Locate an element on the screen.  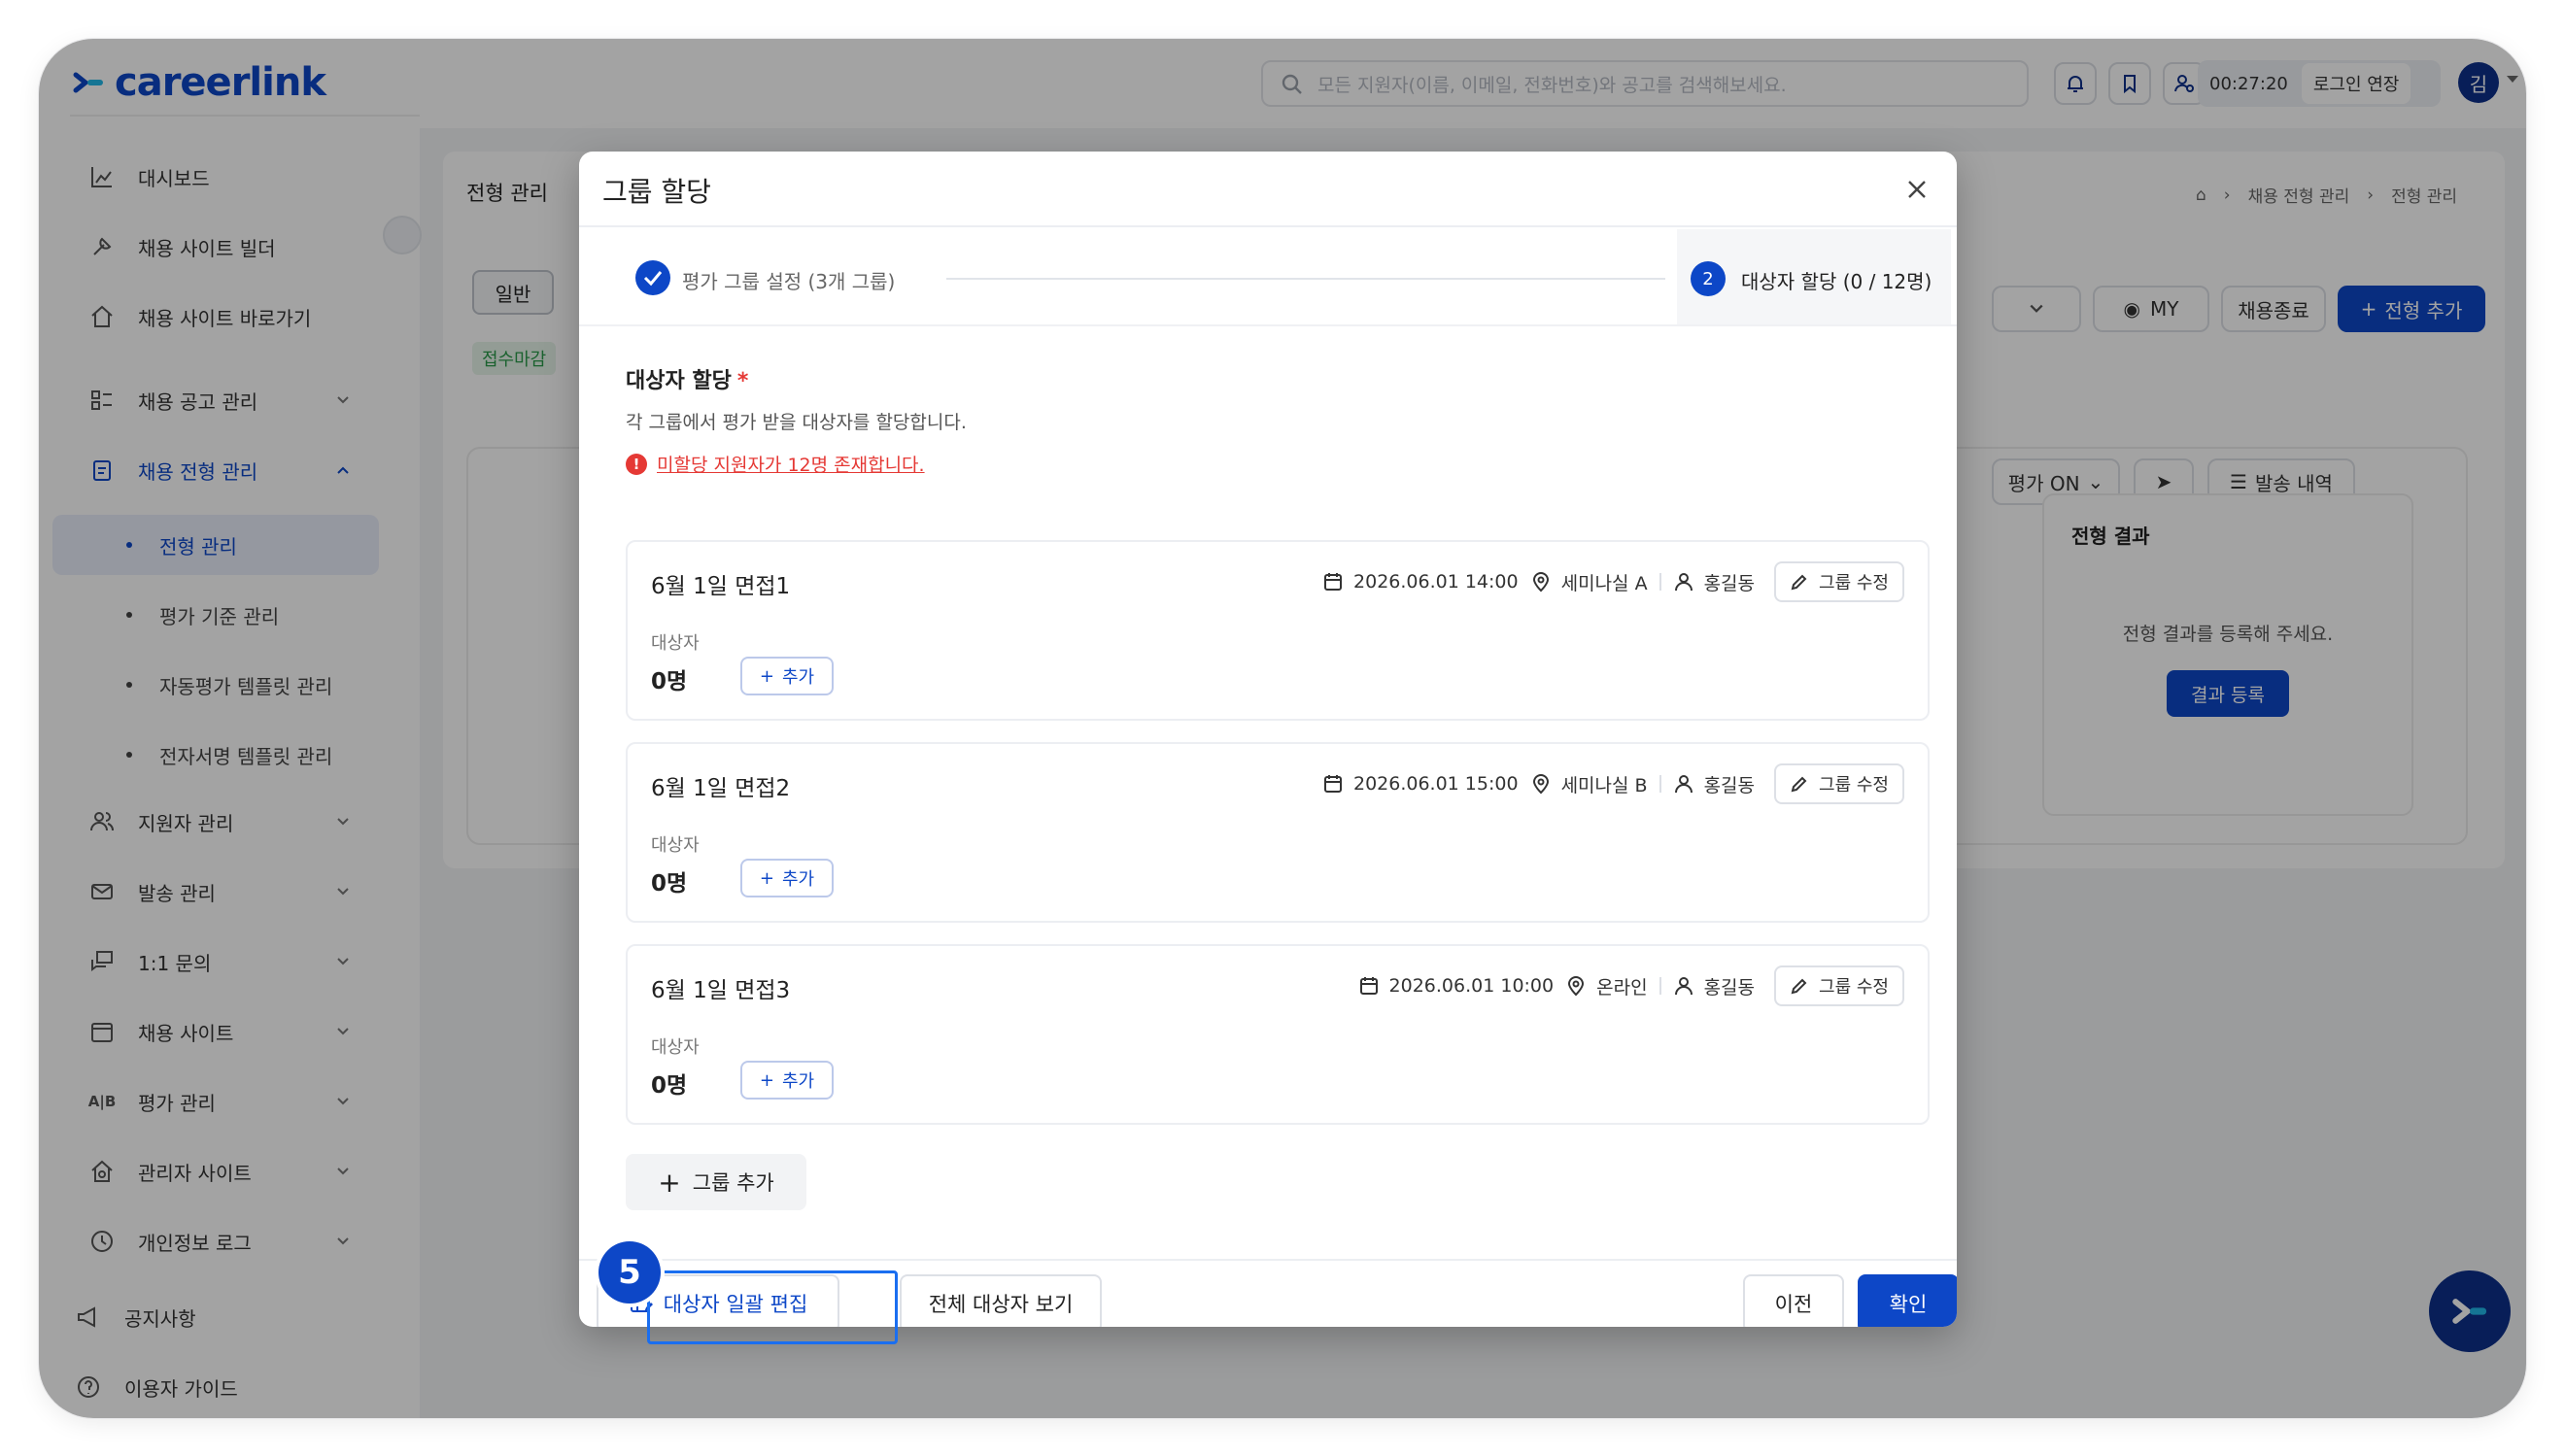
close-icon is located at coordinates (1917, 189).